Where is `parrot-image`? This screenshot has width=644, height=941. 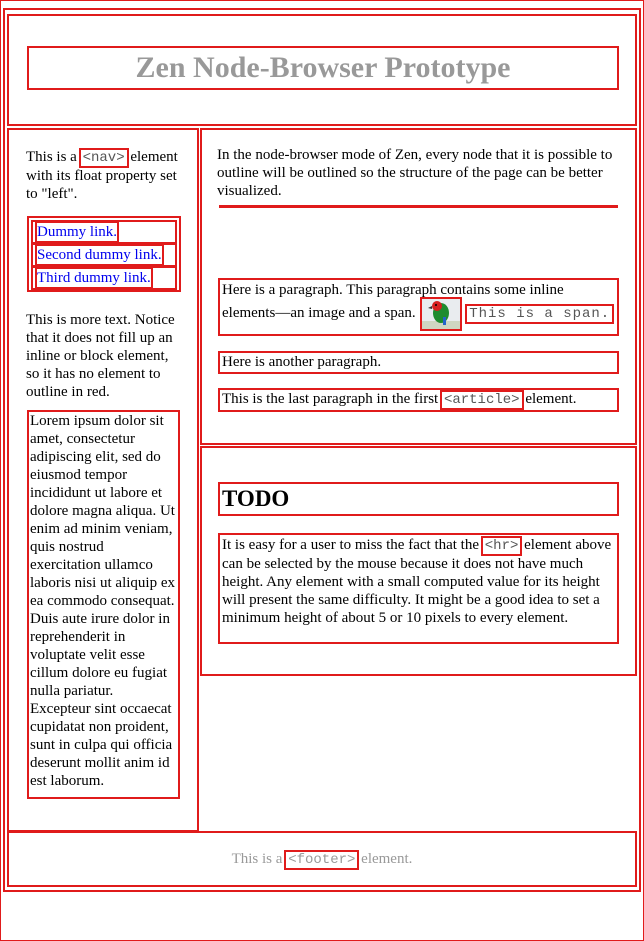 parrot-image is located at coordinates (441, 314).